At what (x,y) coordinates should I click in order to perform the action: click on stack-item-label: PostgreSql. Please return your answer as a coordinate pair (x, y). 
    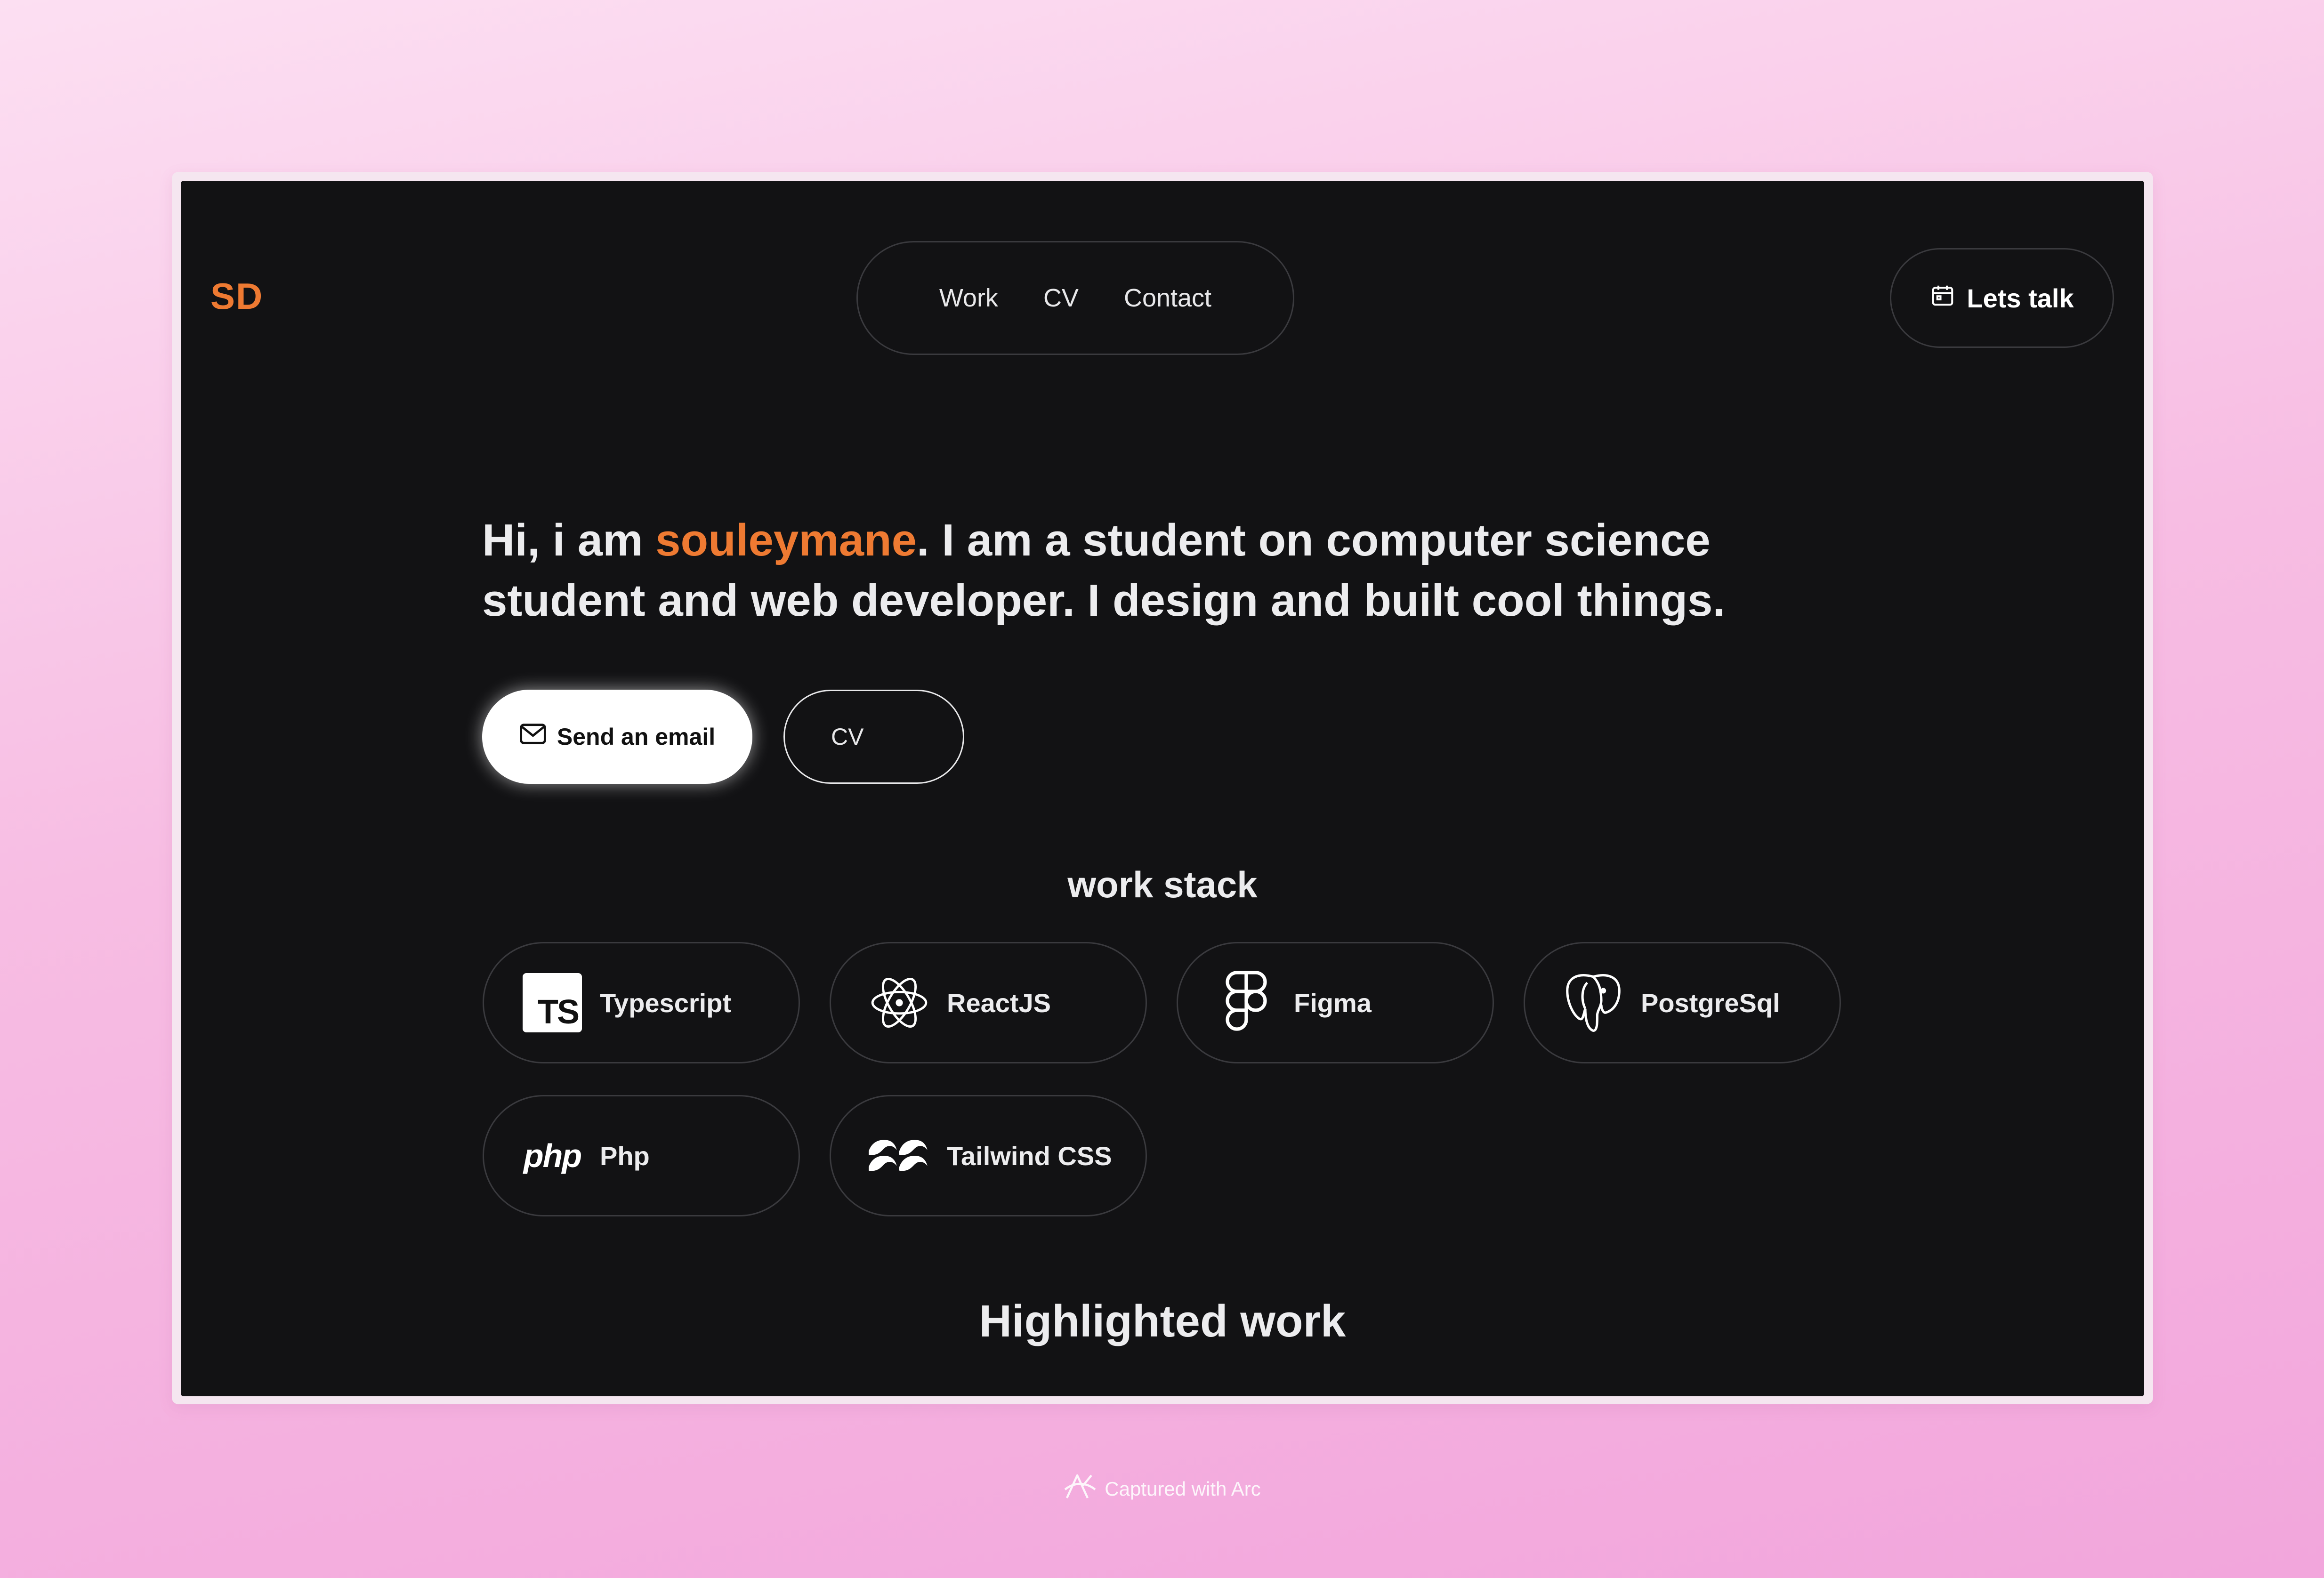
    Looking at the image, I should click on (1710, 1003).